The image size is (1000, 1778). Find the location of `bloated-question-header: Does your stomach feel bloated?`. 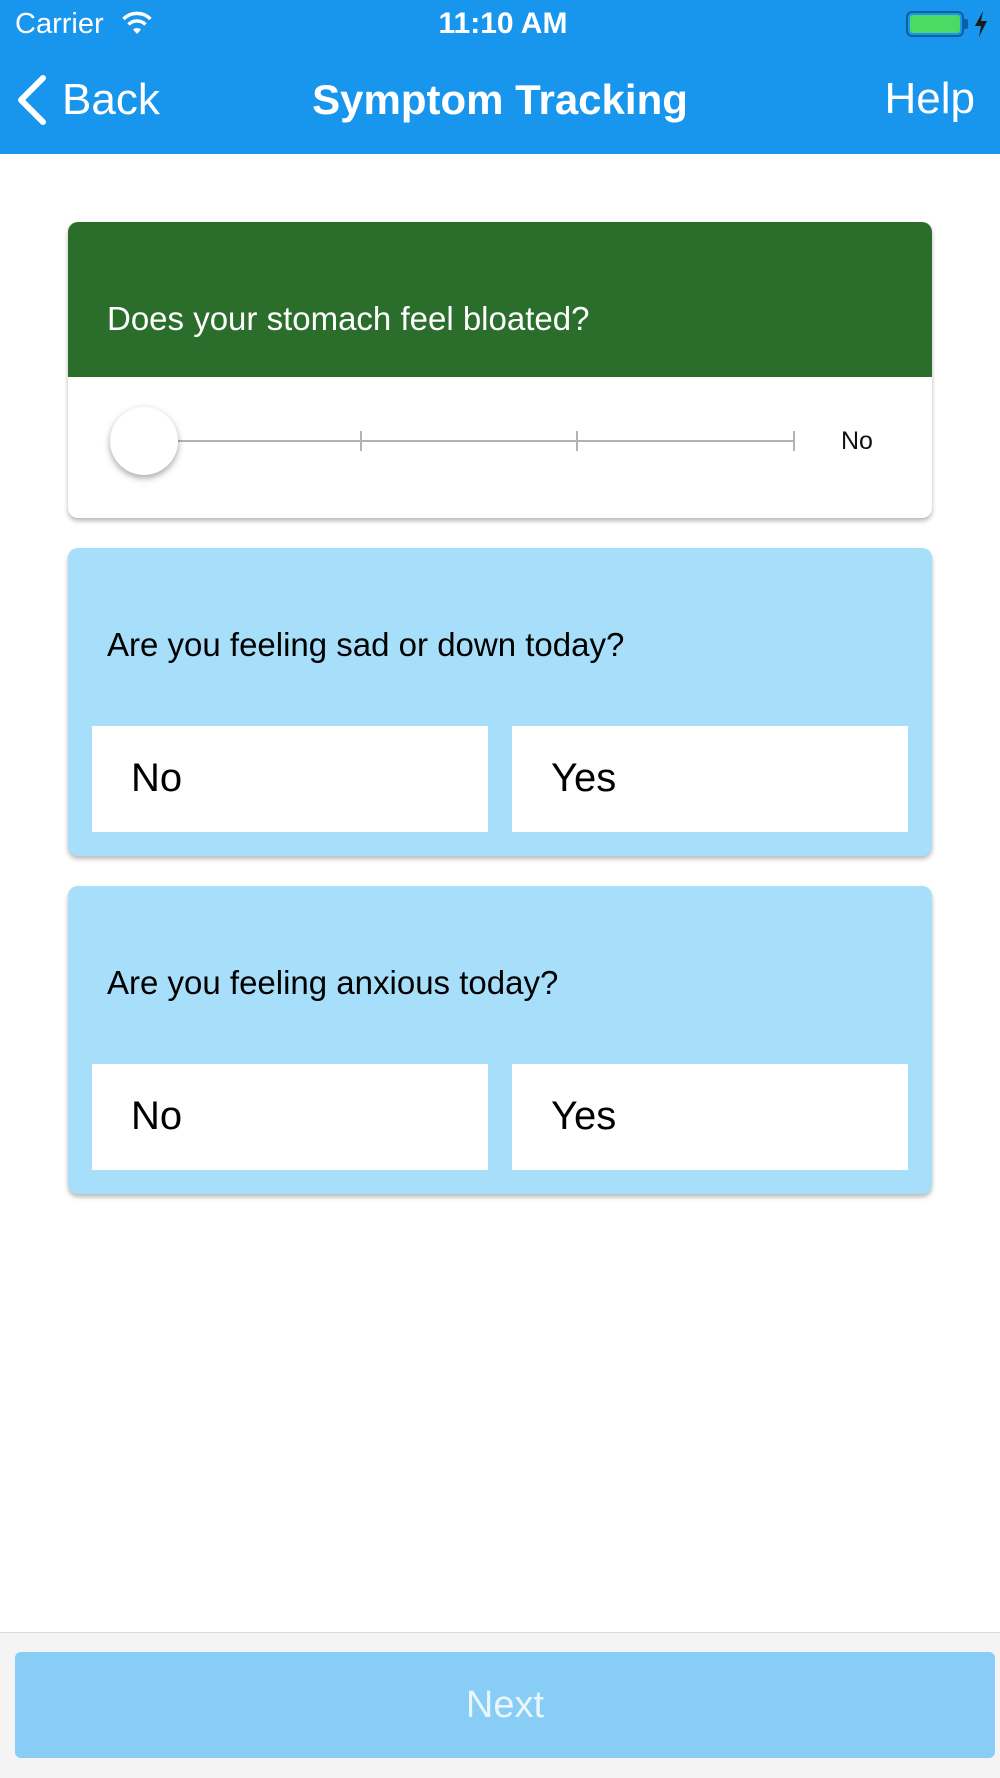

bloated-question-header: Does your stomach feel bloated? is located at coordinates (500, 299).